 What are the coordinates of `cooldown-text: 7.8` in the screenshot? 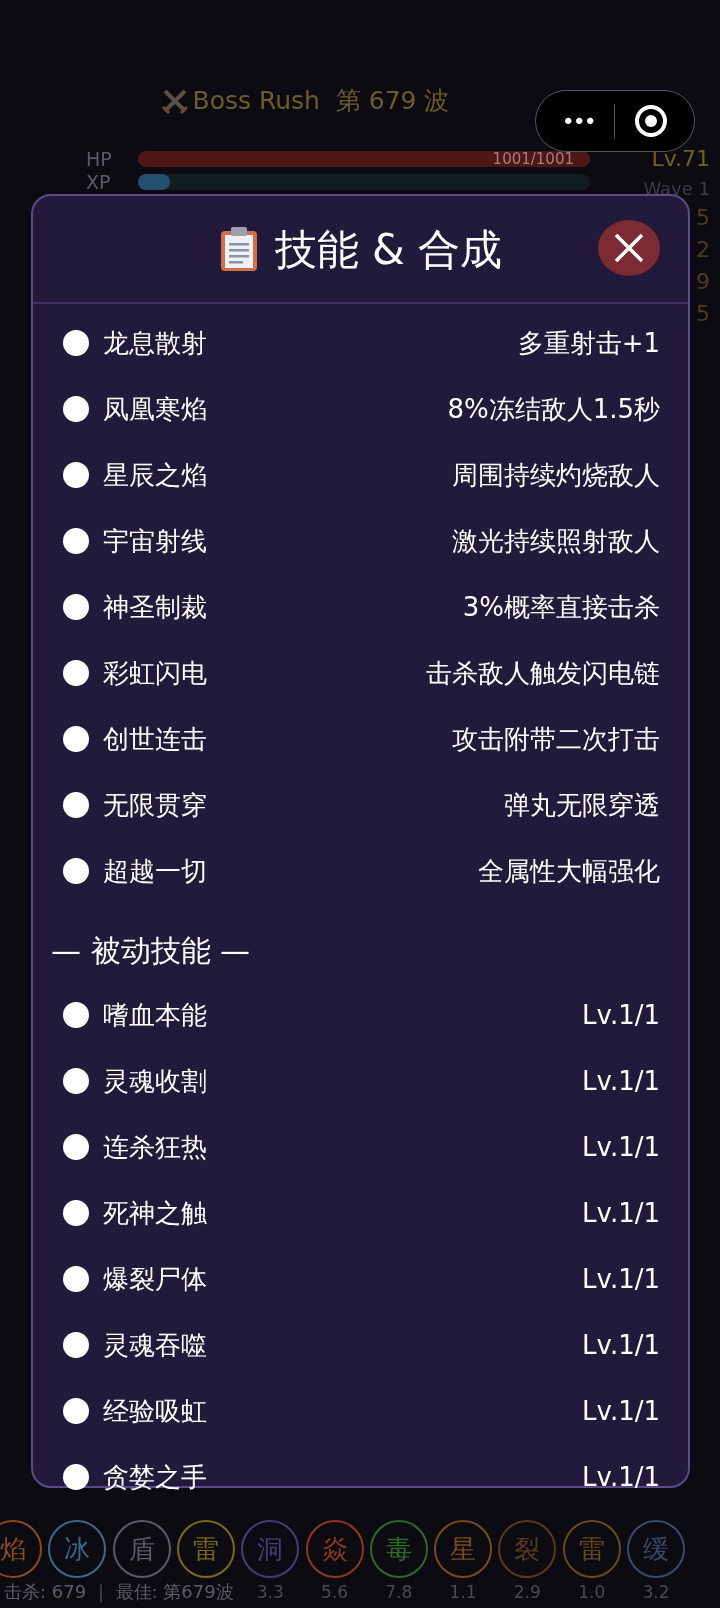 It's located at (399, 1592).